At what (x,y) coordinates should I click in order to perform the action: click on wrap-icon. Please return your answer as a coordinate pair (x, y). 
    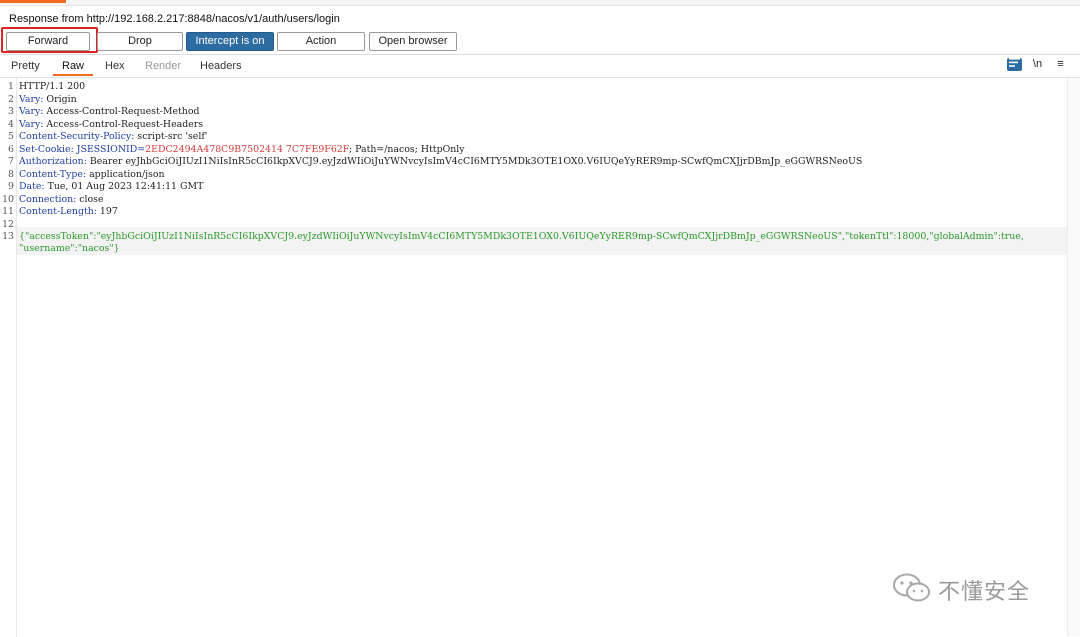
    Looking at the image, I should click on (1014, 64).